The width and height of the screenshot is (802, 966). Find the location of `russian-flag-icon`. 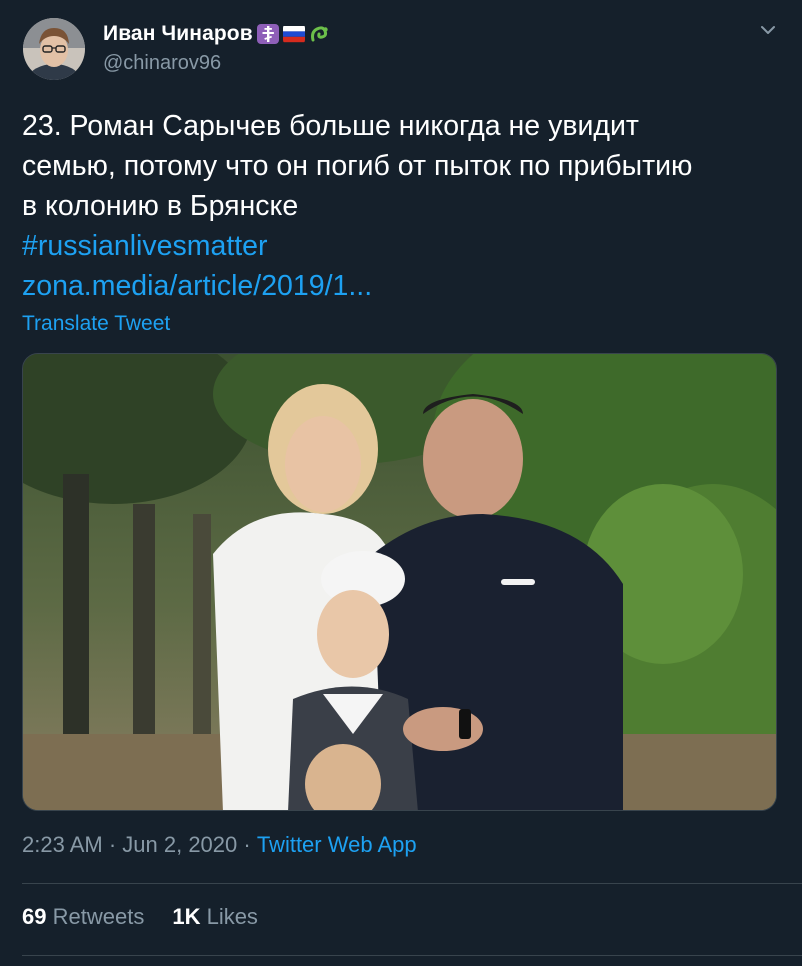

russian-flag-icon is located at coordinates (293, 34).